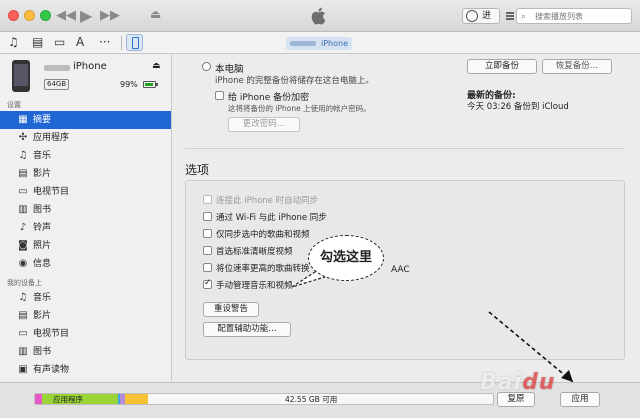  I want to click on this-computer-radio, so click(206, 66).